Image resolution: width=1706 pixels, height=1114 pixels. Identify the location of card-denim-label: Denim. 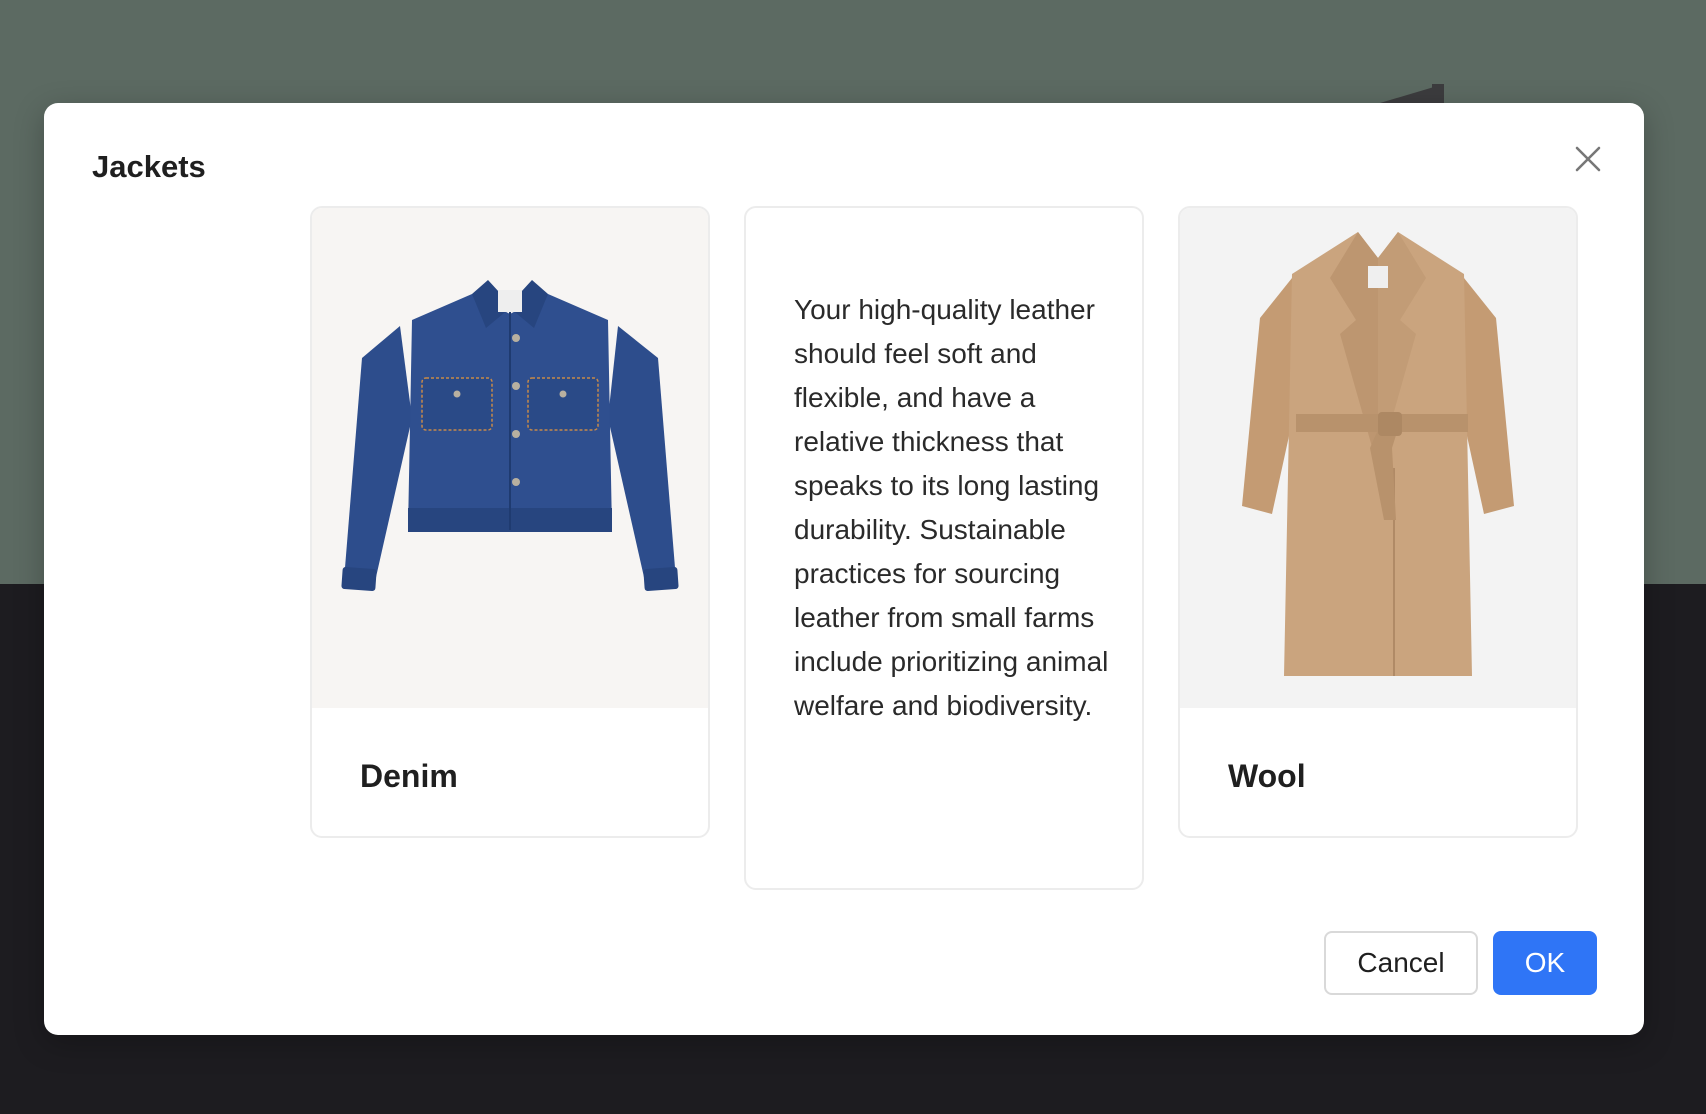
(409, 776).